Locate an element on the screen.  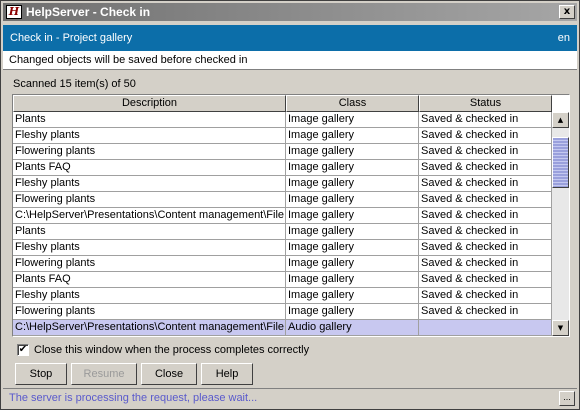
scroll-down-button: ▼ is located at coordinates (560, 328).